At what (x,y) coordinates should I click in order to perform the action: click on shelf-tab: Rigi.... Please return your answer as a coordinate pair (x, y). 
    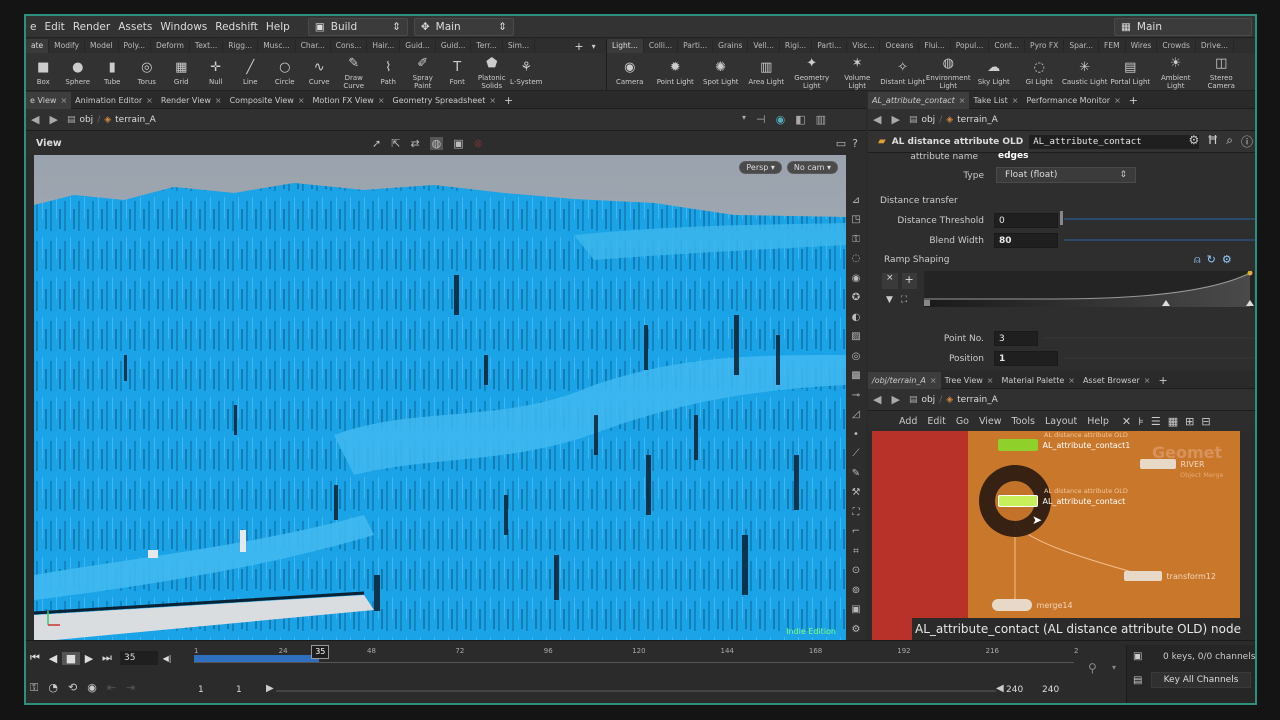
    Looking at the image, I should click on (796, 46).